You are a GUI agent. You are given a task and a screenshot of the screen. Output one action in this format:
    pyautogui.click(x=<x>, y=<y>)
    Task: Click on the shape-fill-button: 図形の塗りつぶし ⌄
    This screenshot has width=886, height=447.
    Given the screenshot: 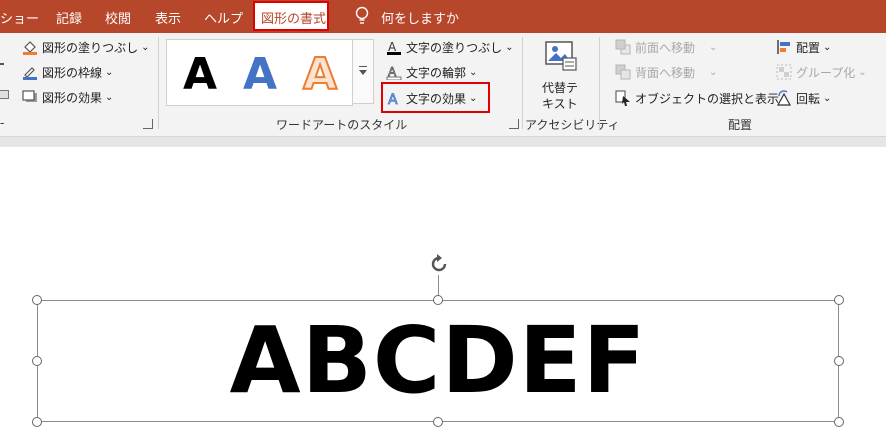 What is the action you would take?
    pyautogui.click(x=86, y=47)
    